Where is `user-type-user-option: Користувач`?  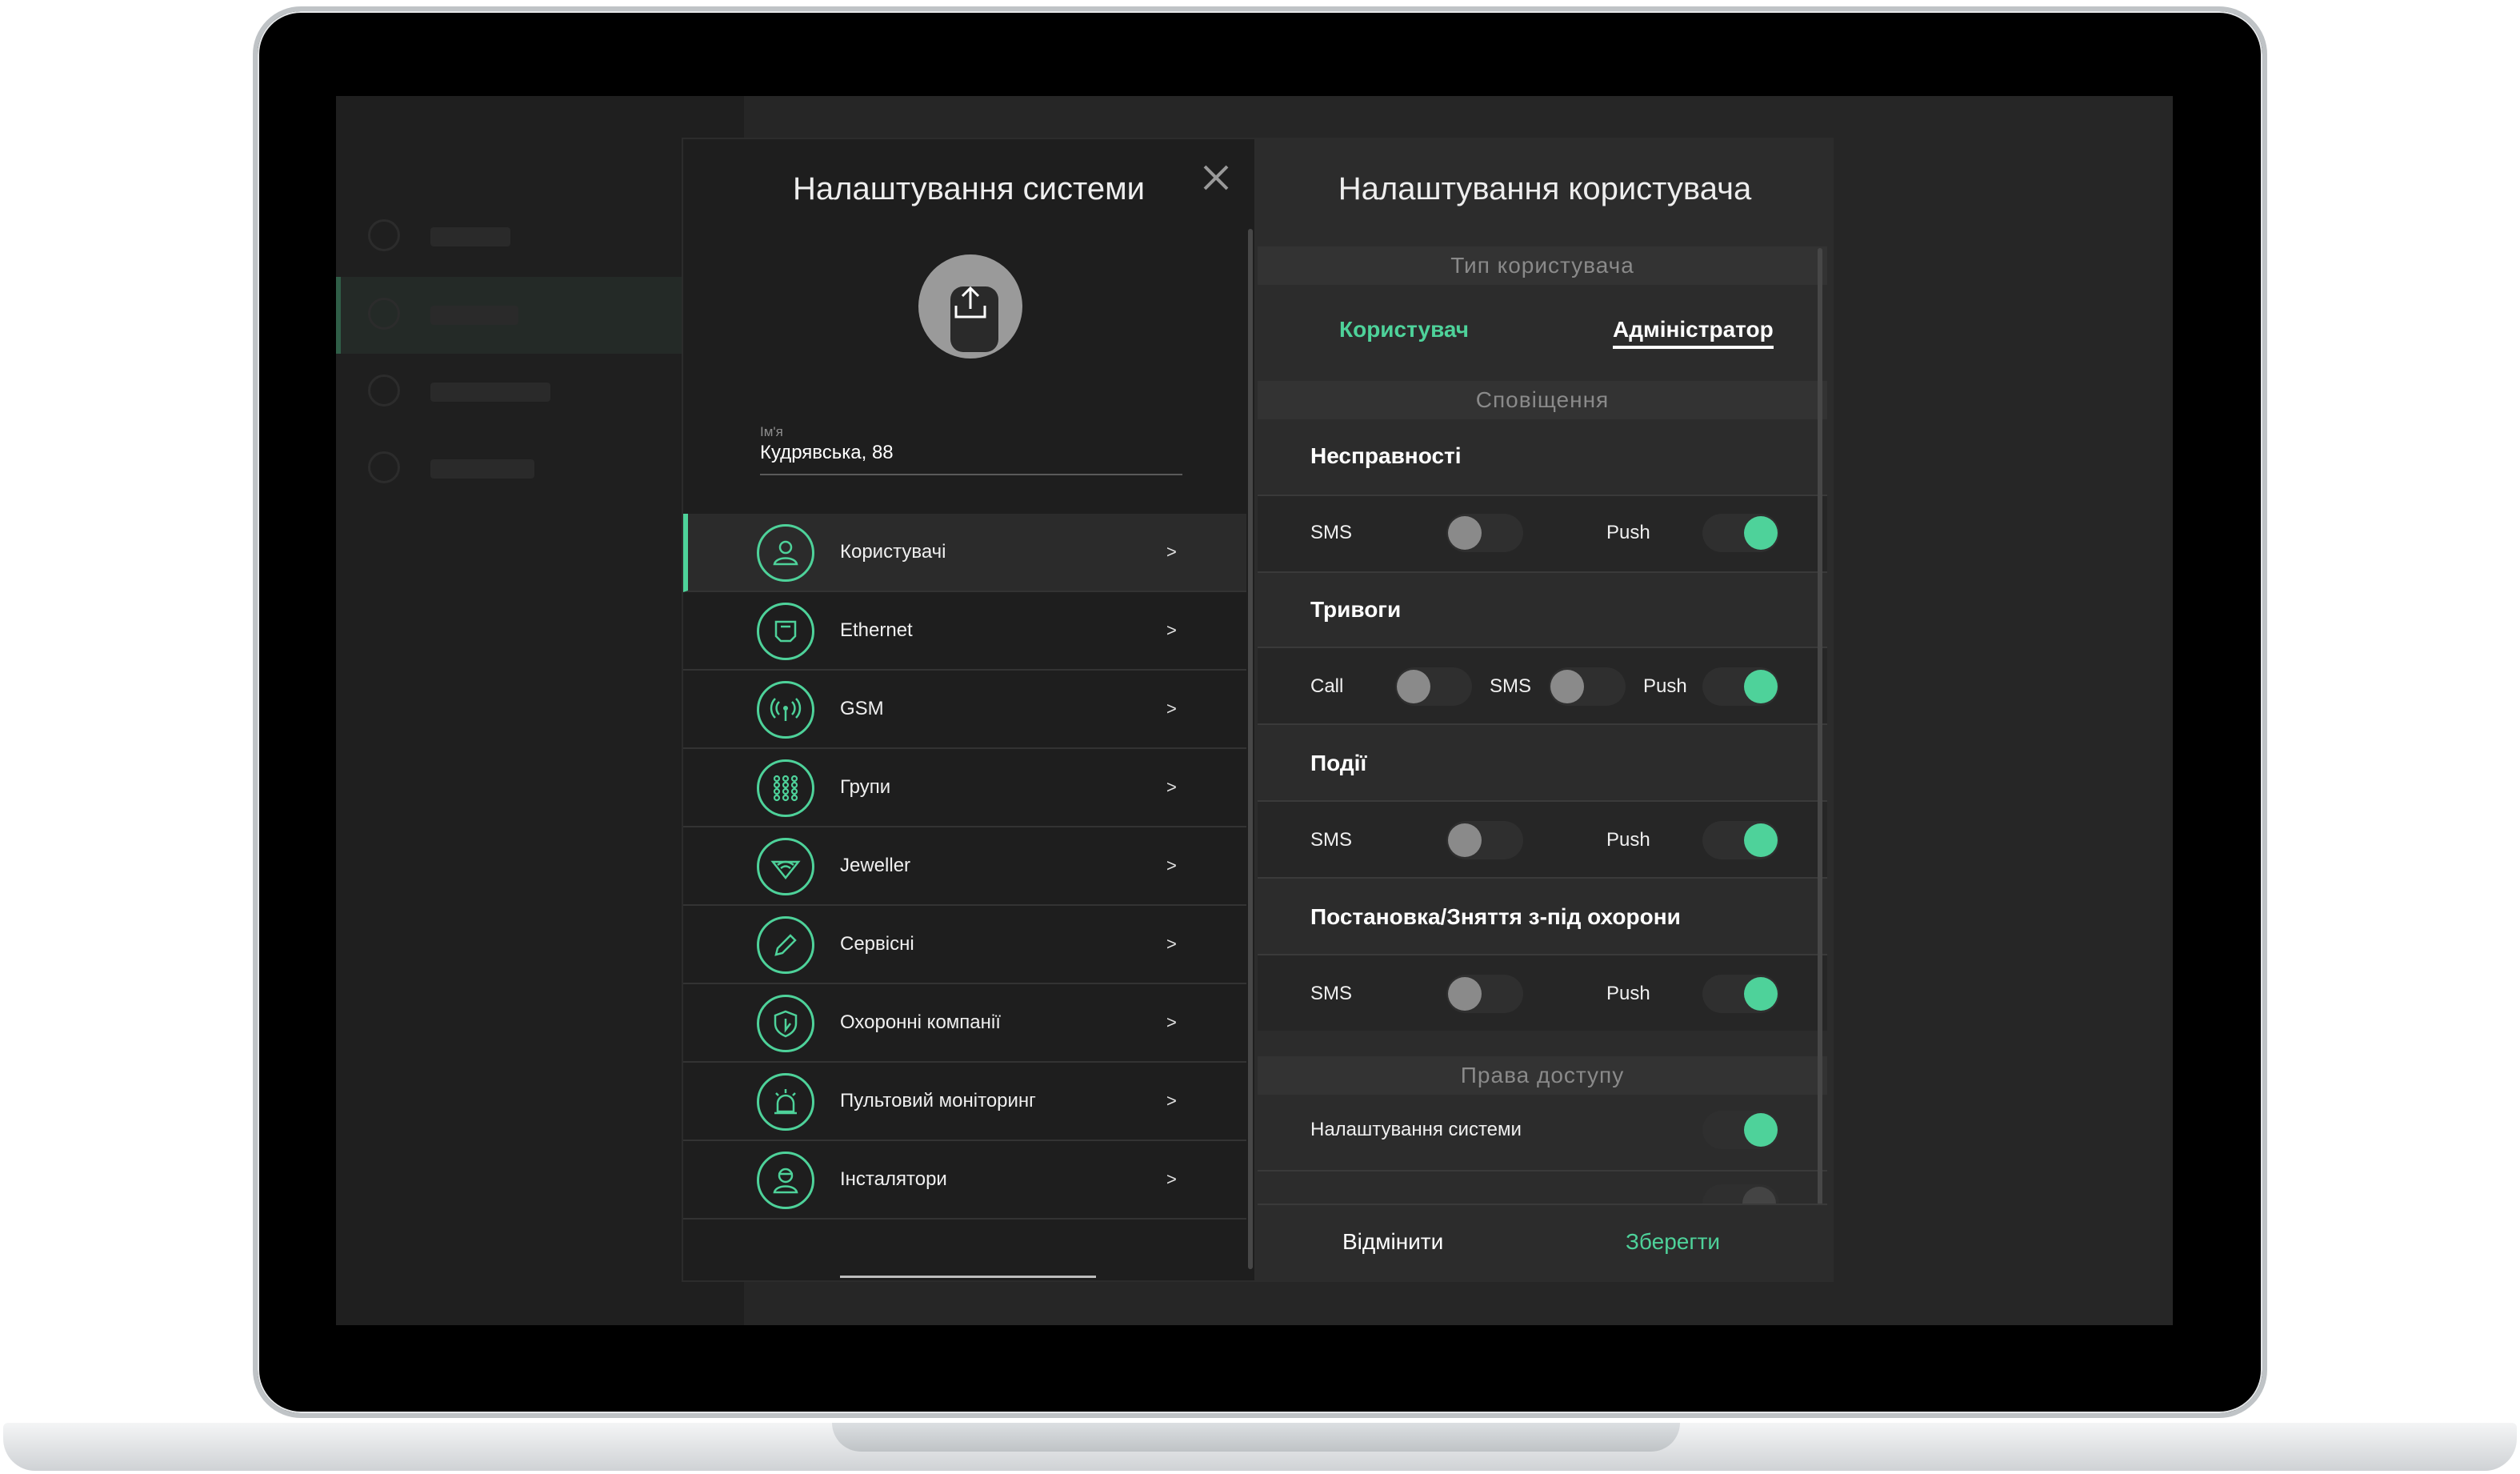 user-type-user-option: Користувач is located at coordinates (1404, 329).